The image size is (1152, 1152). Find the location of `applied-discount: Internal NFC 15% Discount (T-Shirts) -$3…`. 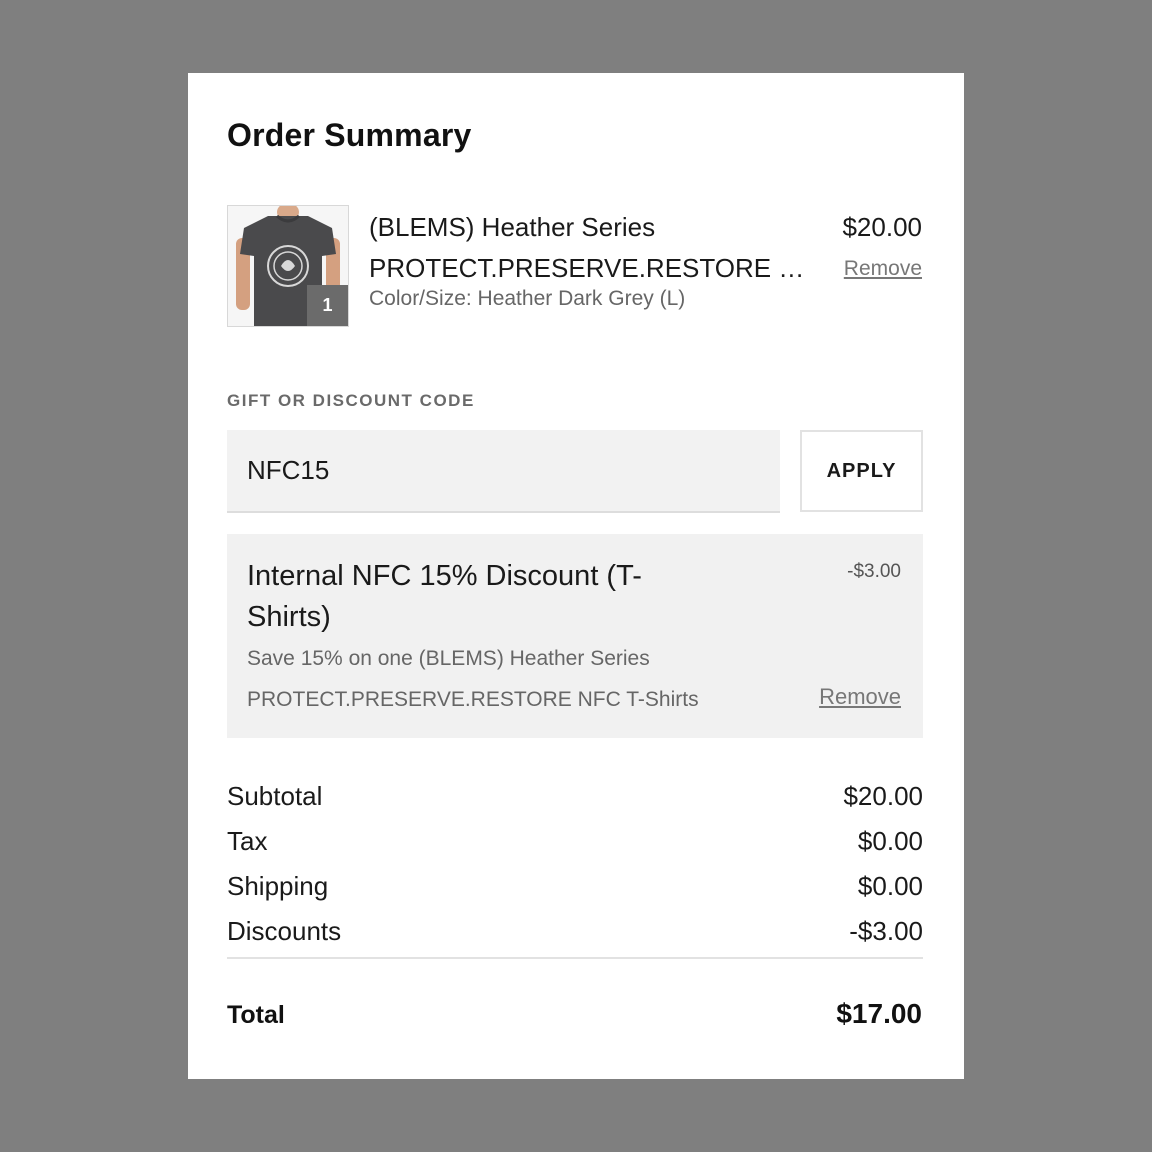

applied-discount: Internal NFC 15% Discount (T-Shirts) -$3… is located at coordinates (575, 636).